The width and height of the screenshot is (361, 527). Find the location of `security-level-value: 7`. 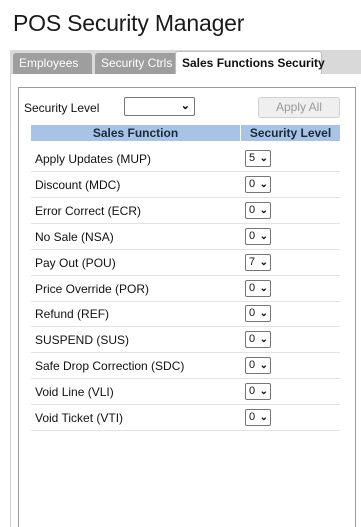

security-level-value: 7 is located at coordinates (252, 262).